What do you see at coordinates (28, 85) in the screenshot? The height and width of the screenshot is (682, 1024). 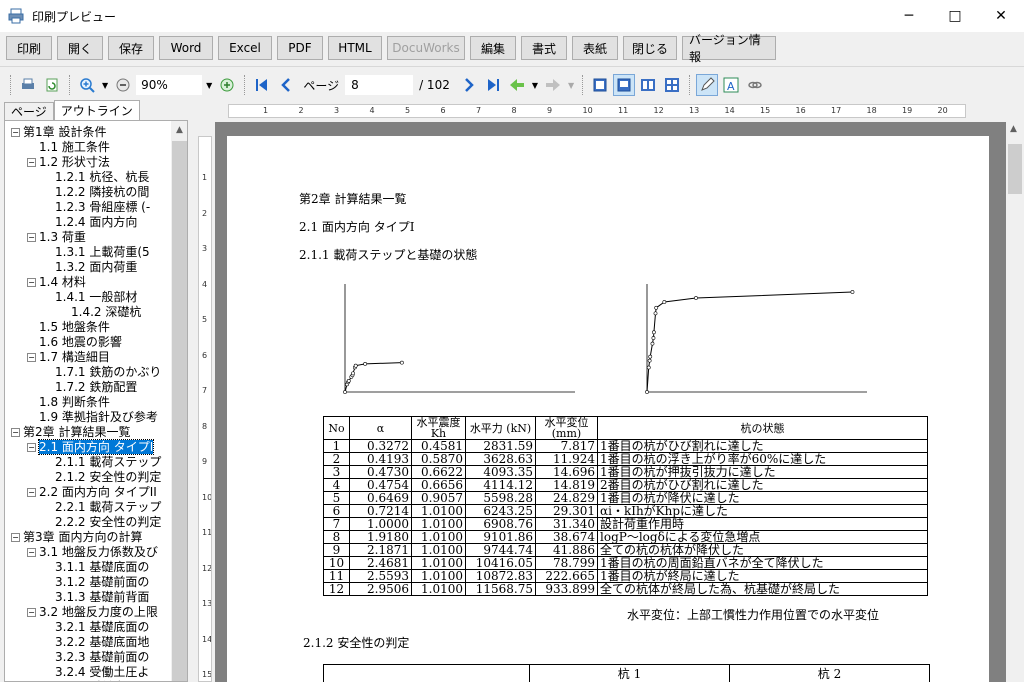 I see `print-icon` at bounding box center [28, 85].